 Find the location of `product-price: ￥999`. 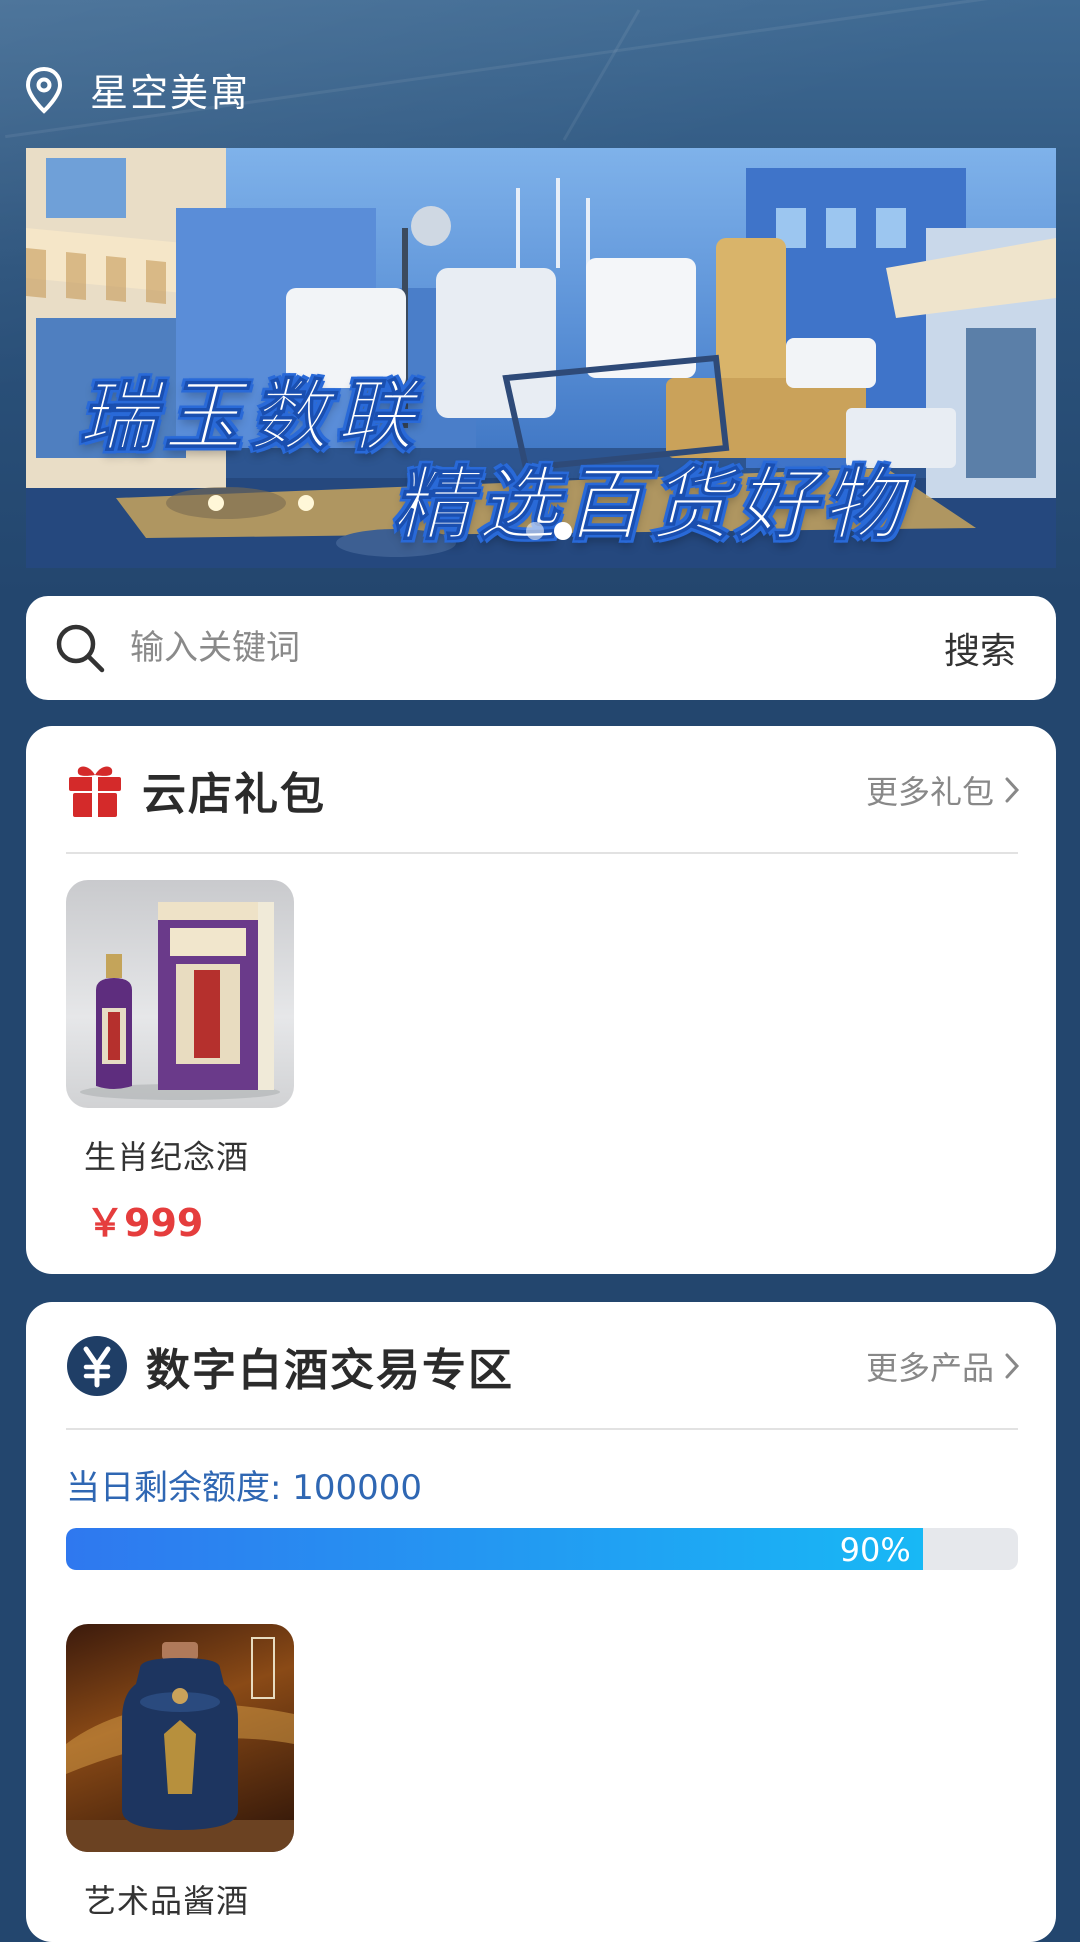

product-price: ￥999 is located at coordinates (145, 1223).